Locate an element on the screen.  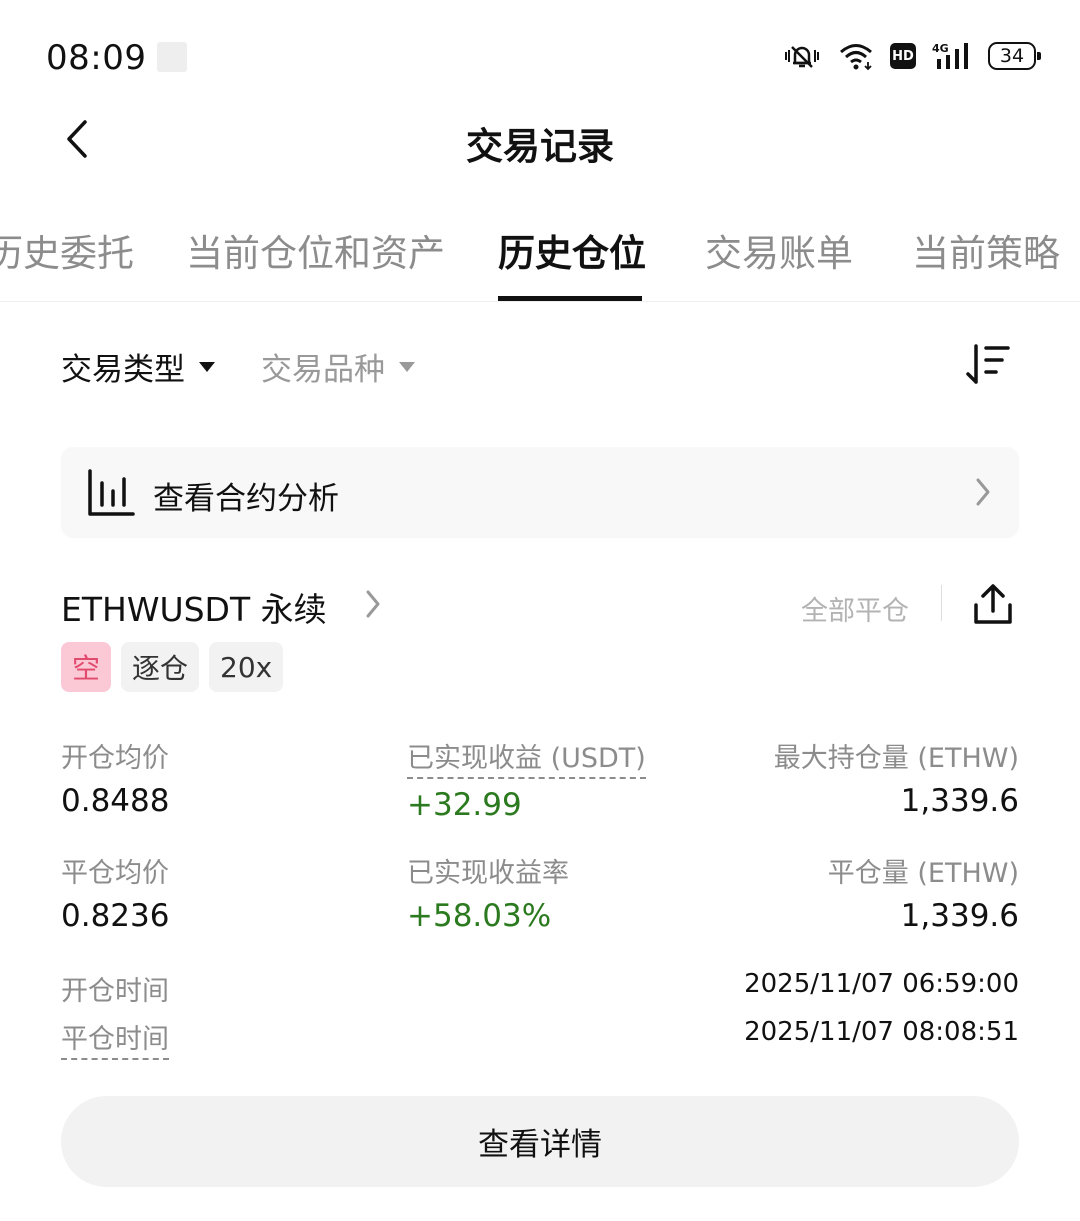
position-tags: 空 逐仓 20x is located at coordinates (172, 667).